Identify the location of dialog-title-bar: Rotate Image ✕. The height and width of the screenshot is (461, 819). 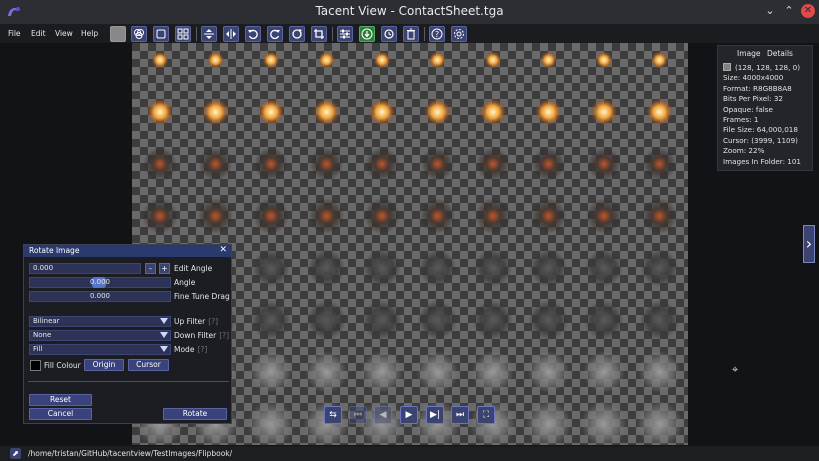
(127, 251).